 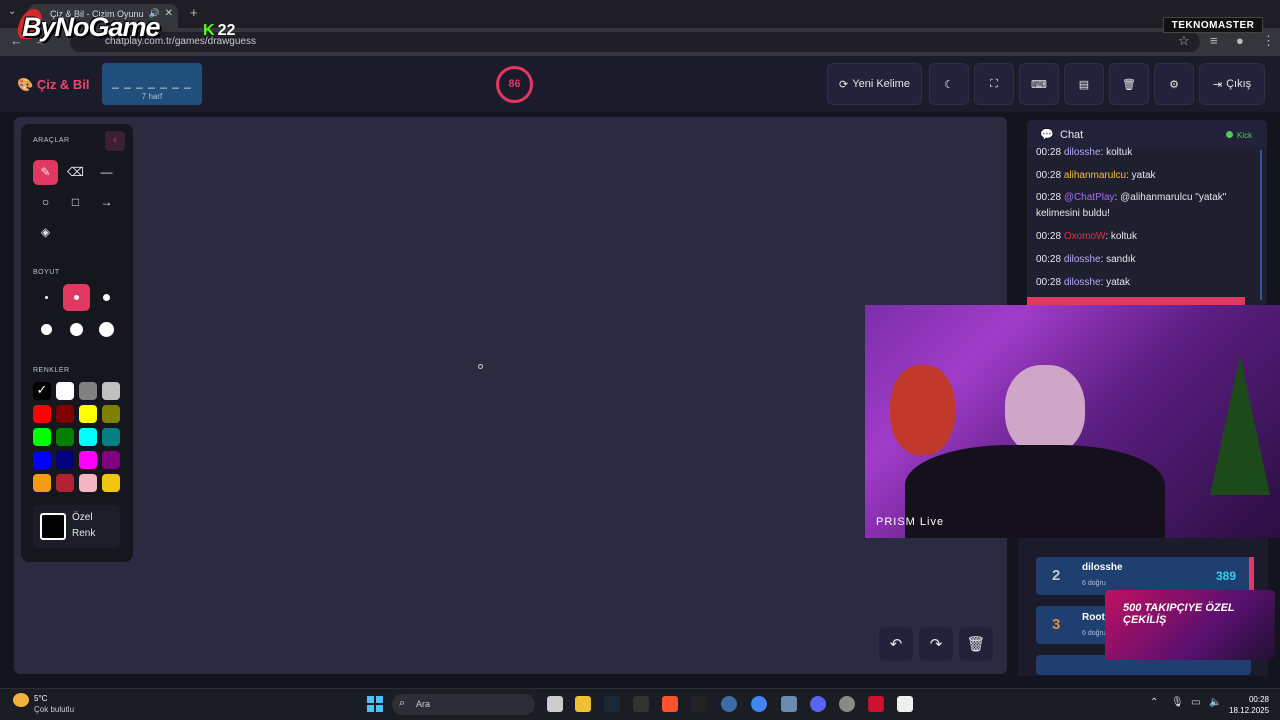 What do you see at coordinates (670, 704) in the screenshot?
I see `brave-icon` at bounding box center [670, 704].